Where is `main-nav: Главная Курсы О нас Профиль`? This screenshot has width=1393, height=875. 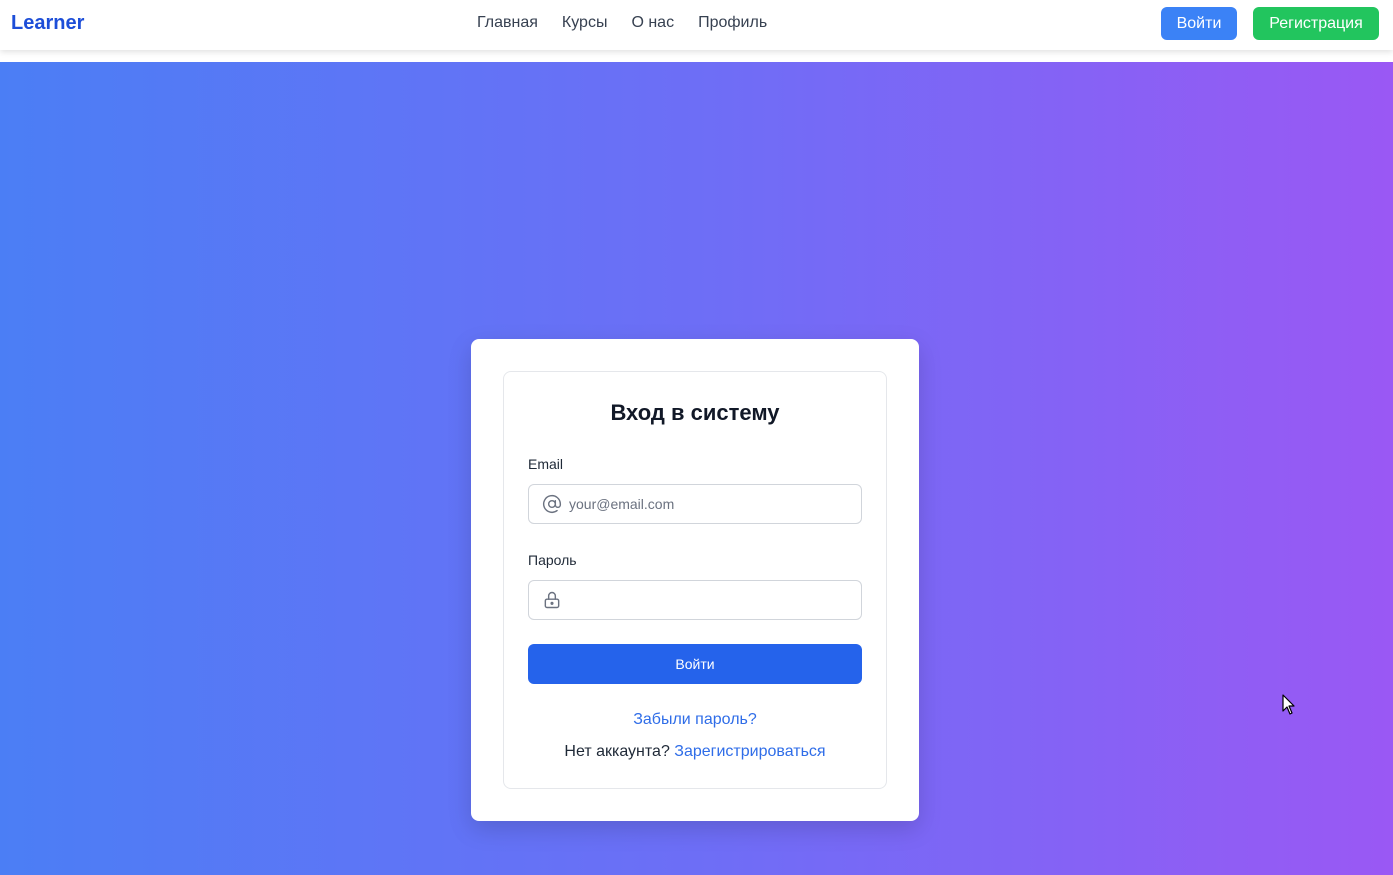 main-nav: Главная Курсы О нас Профиль is located at coordinates (622, 23).